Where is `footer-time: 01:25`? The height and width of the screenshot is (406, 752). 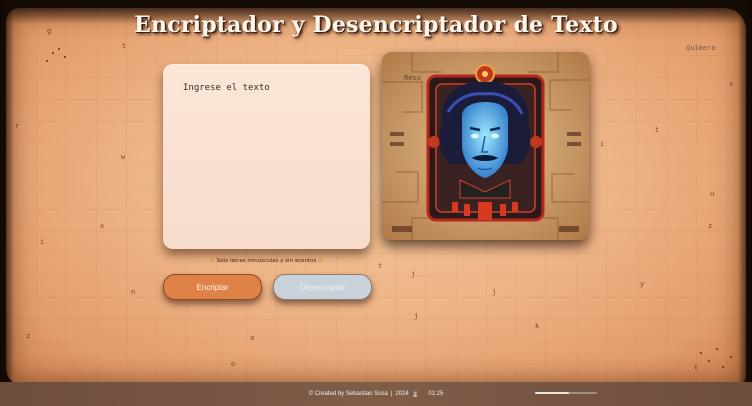 footer-time: 01:25 is located at coordinates (436, 394).